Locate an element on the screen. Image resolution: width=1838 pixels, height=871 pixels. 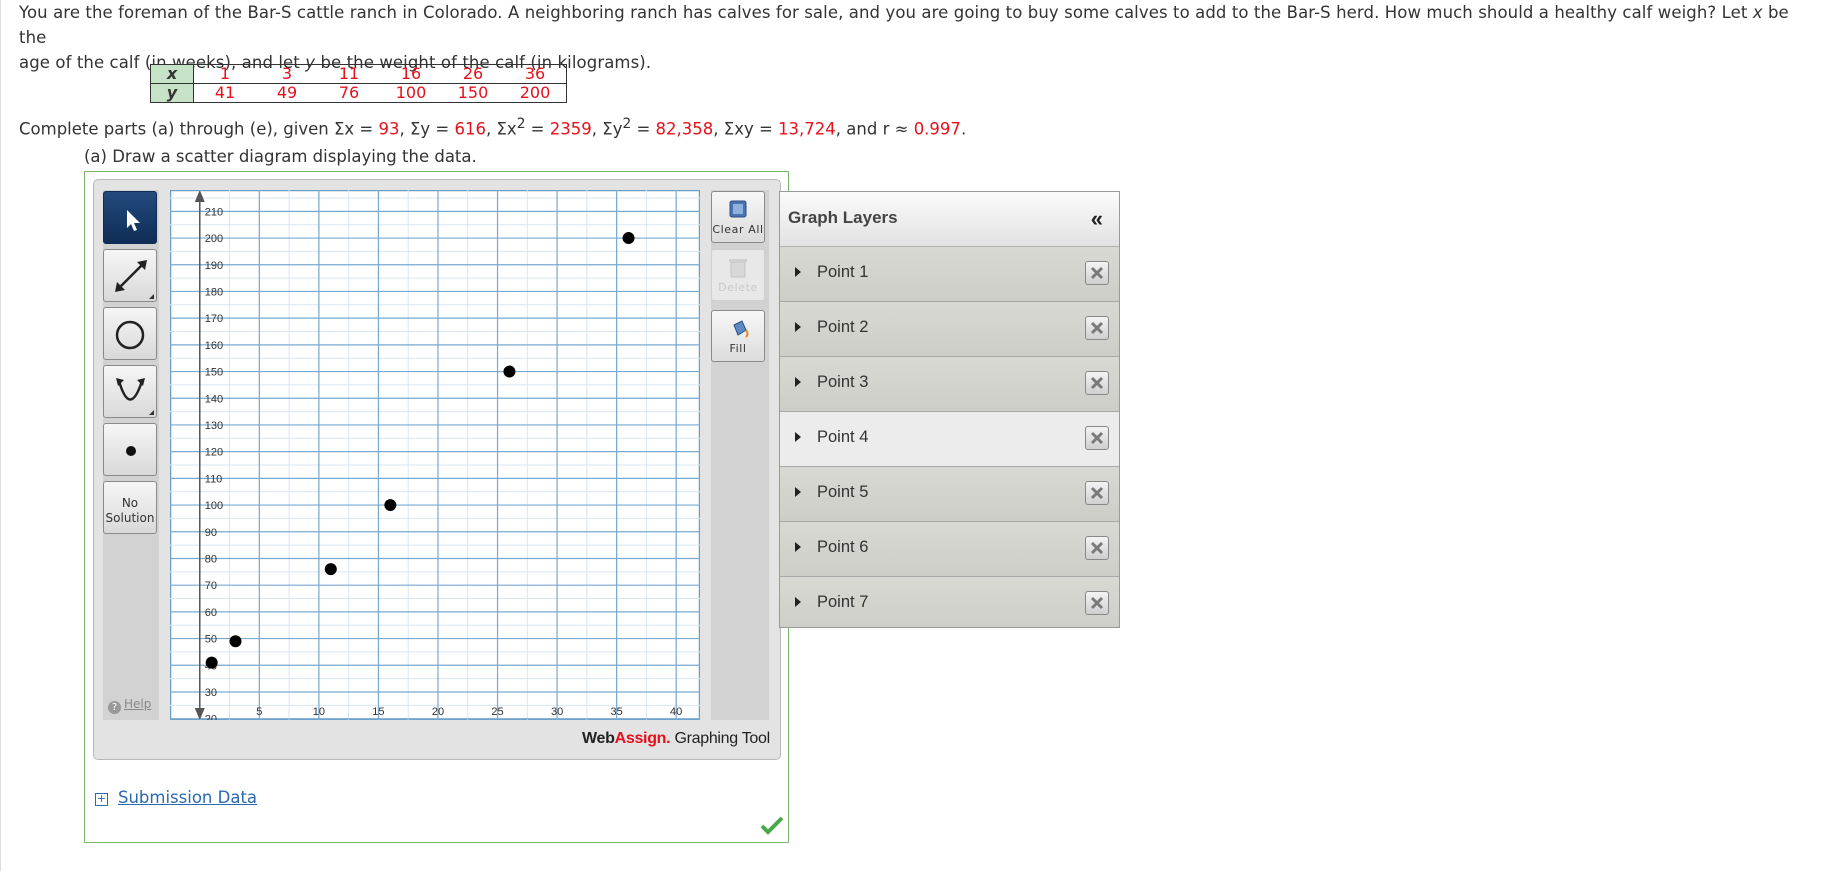
paint-bucket-icon is located at coordinates (741, 329).